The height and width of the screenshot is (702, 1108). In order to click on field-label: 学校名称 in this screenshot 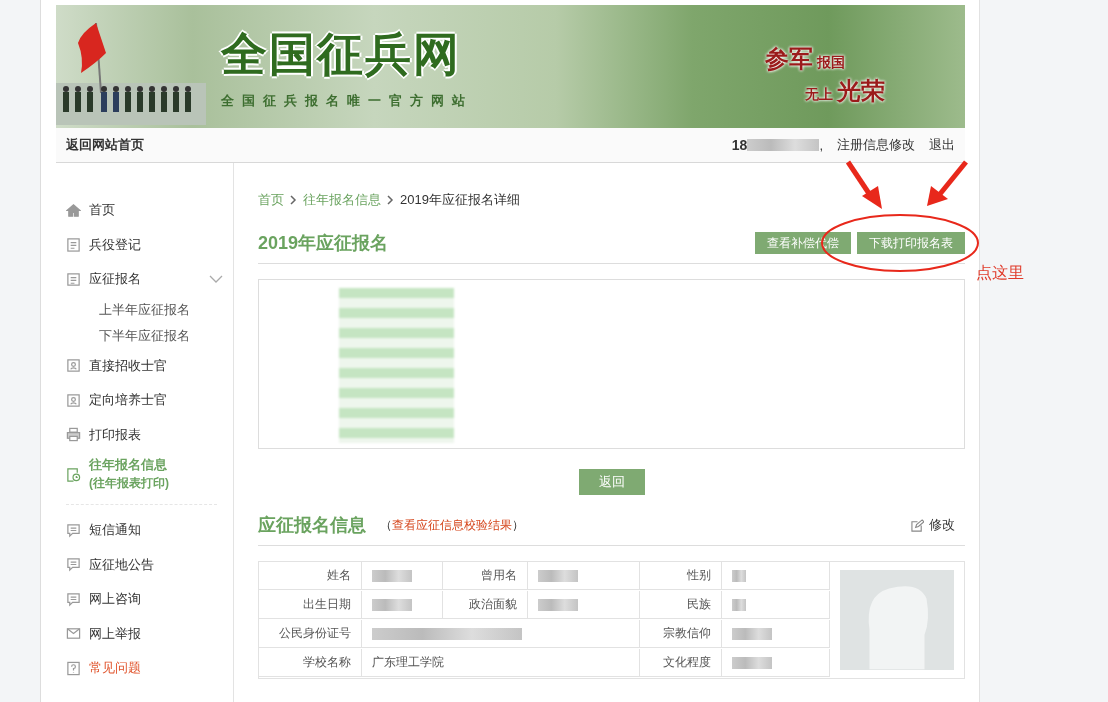, I will do `click(310, 663)`.